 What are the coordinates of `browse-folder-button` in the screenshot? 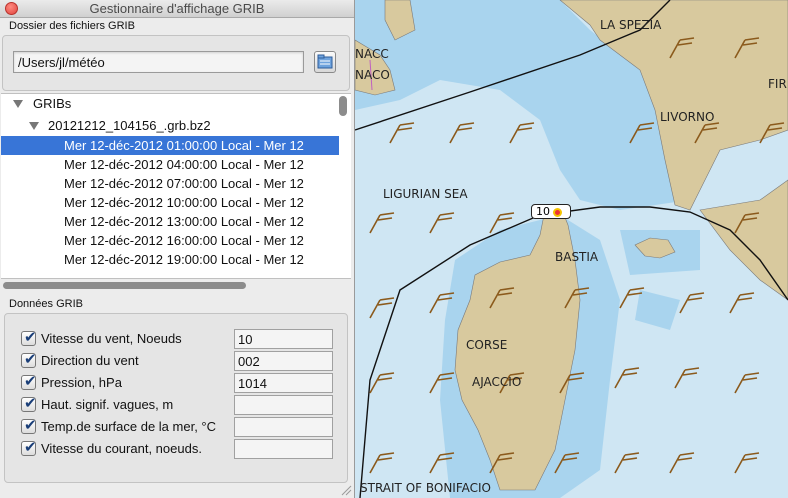 It's located at (325, 62).